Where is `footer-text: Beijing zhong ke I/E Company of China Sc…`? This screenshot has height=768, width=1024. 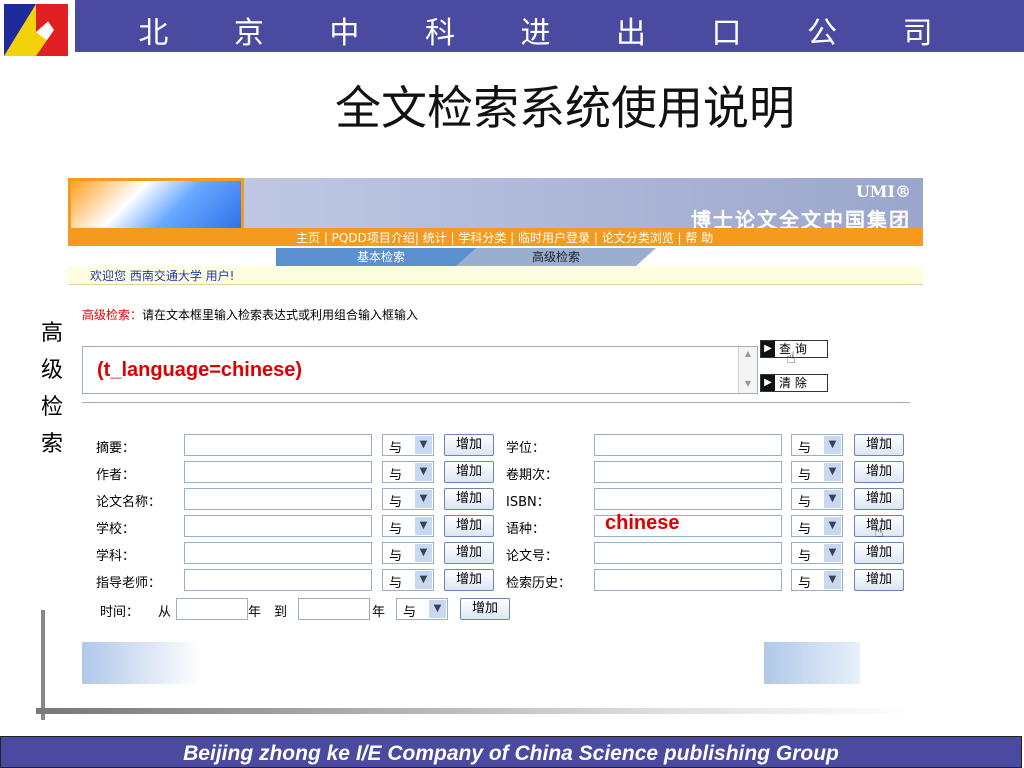 footer-text: Beijing zhong ke I/E Company of China Sc… is located at coordinates (511, 753).